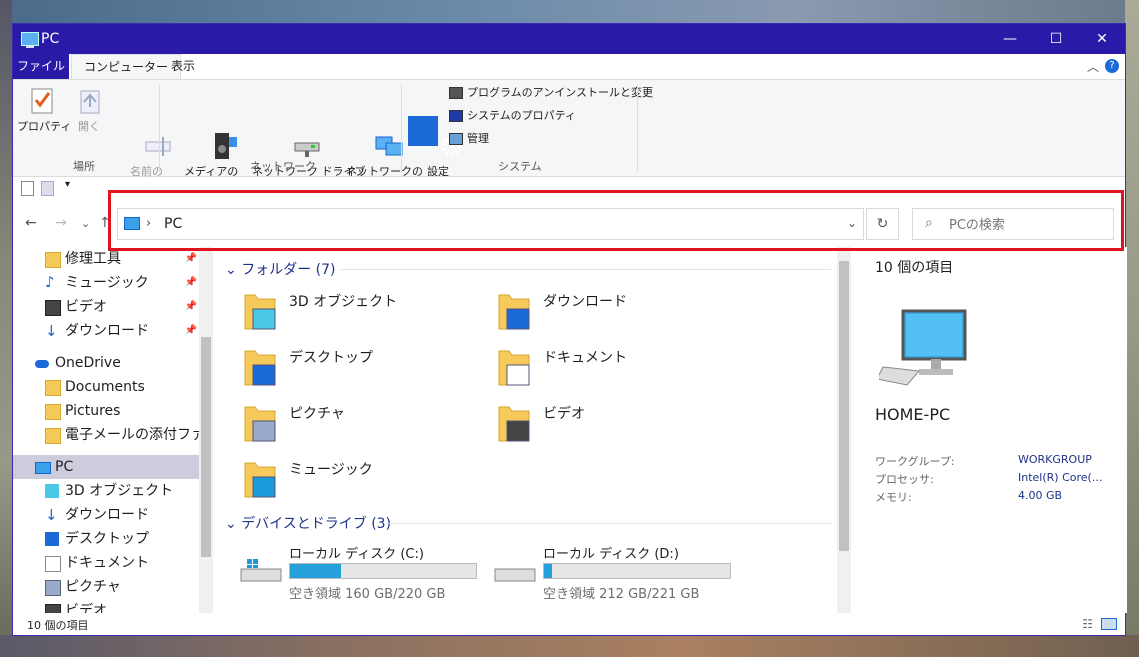  Describe the element at coordinates (106, 331) in the screenshot. I see `nav-item: ↓ ダウンロード 📌` at that location.